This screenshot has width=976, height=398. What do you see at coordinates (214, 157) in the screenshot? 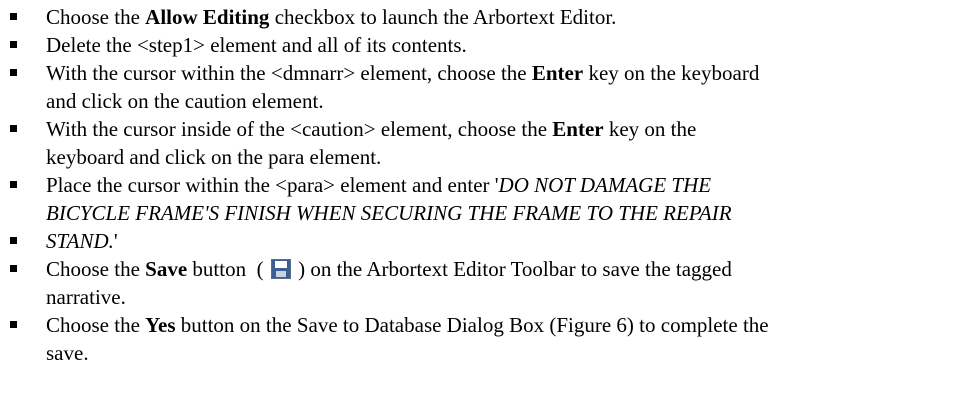
I see `item-text: keyboard and click on the para element.` at bounding box center [214, 157].